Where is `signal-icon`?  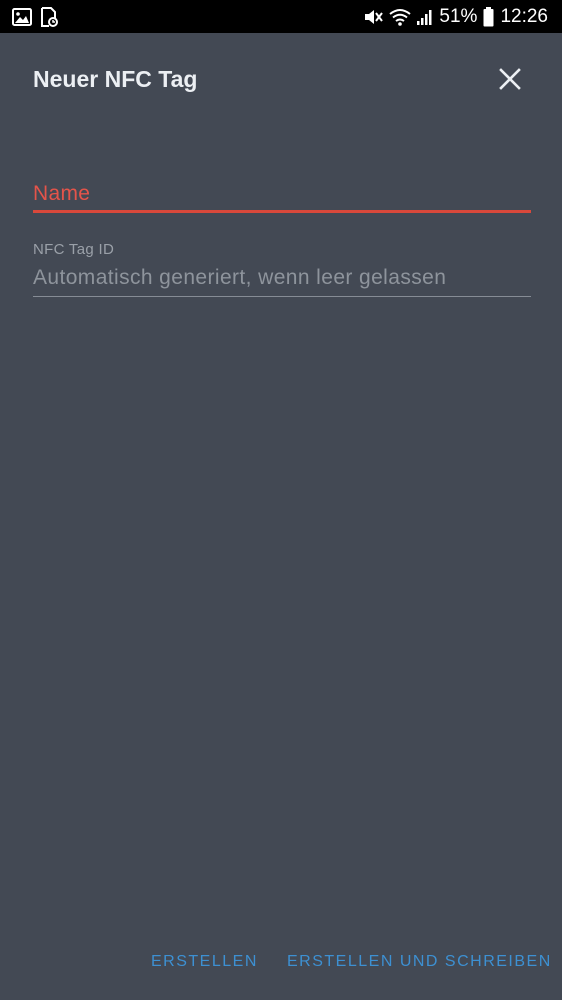
signal-icon is located at coordinates (425, 17).